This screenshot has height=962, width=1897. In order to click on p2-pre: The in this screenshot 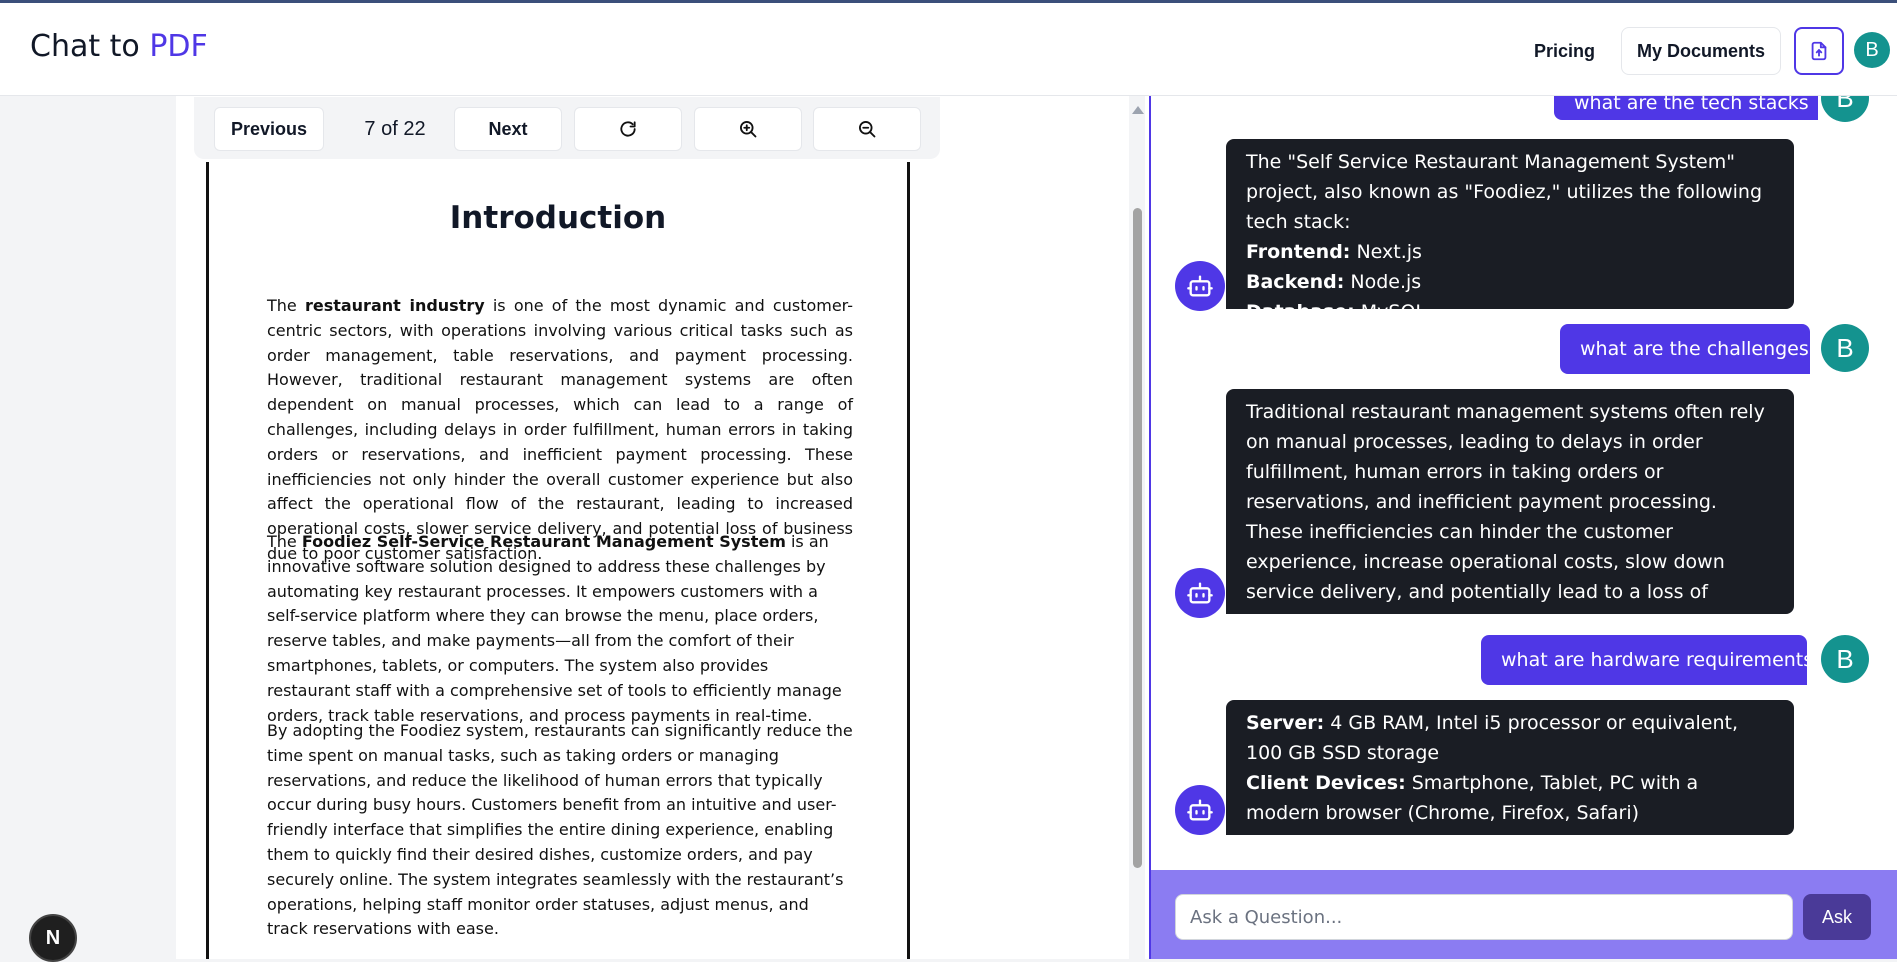, I will do `click(284, 541)`.